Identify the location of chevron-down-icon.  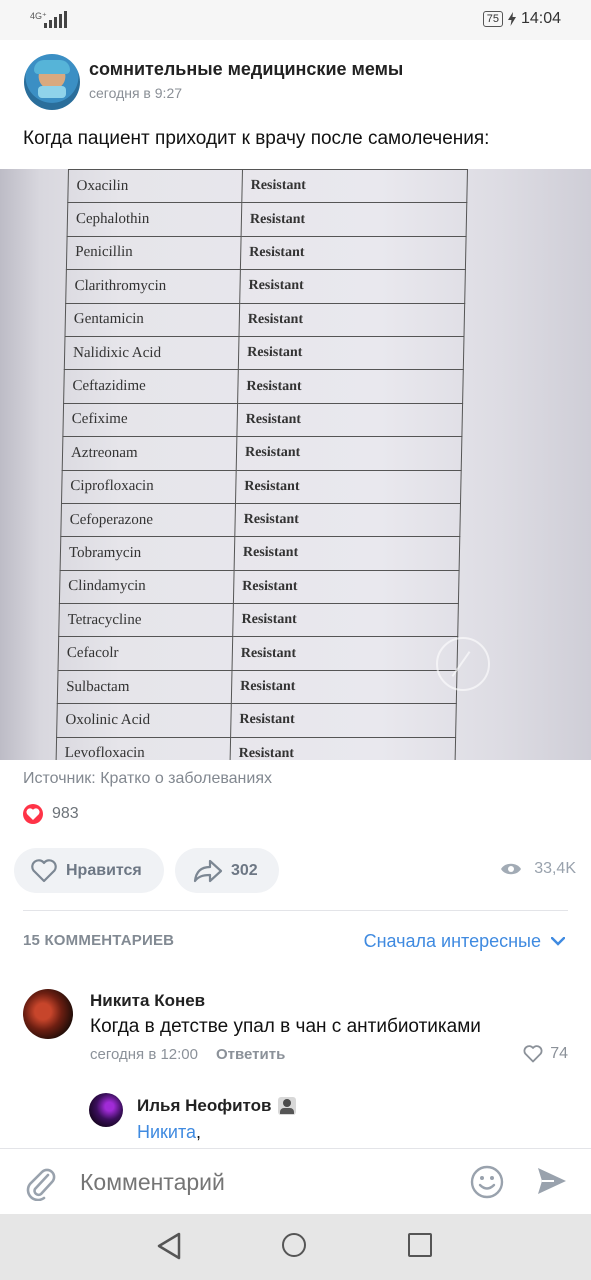
(558, 941).